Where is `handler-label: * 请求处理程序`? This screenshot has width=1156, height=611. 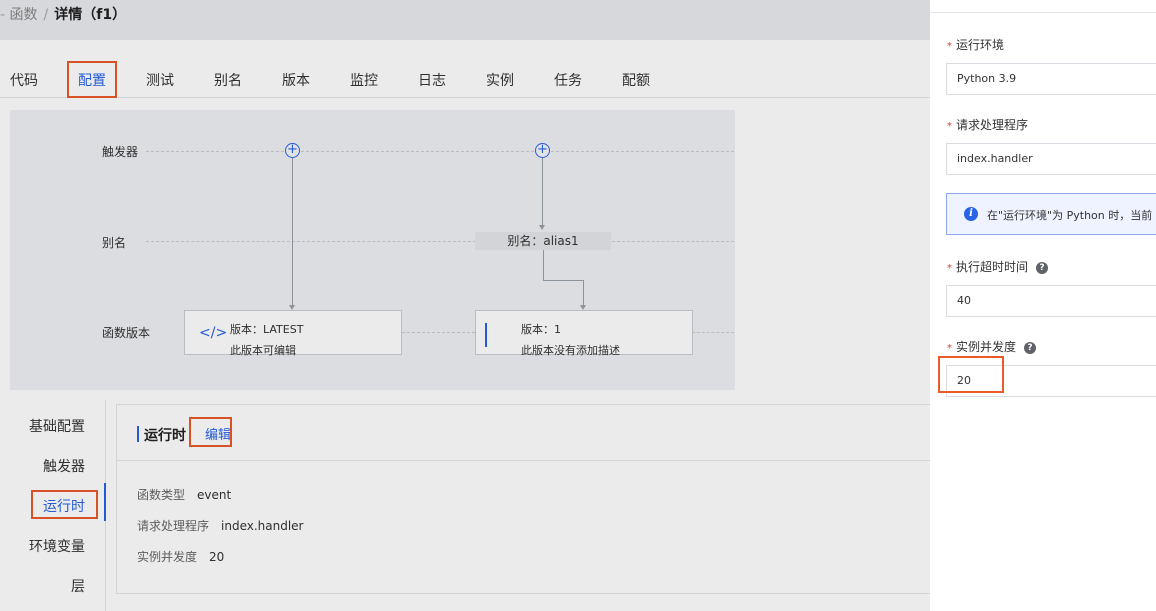 handler-label: * 请求处理程序 is located at coordinates (987, 124).